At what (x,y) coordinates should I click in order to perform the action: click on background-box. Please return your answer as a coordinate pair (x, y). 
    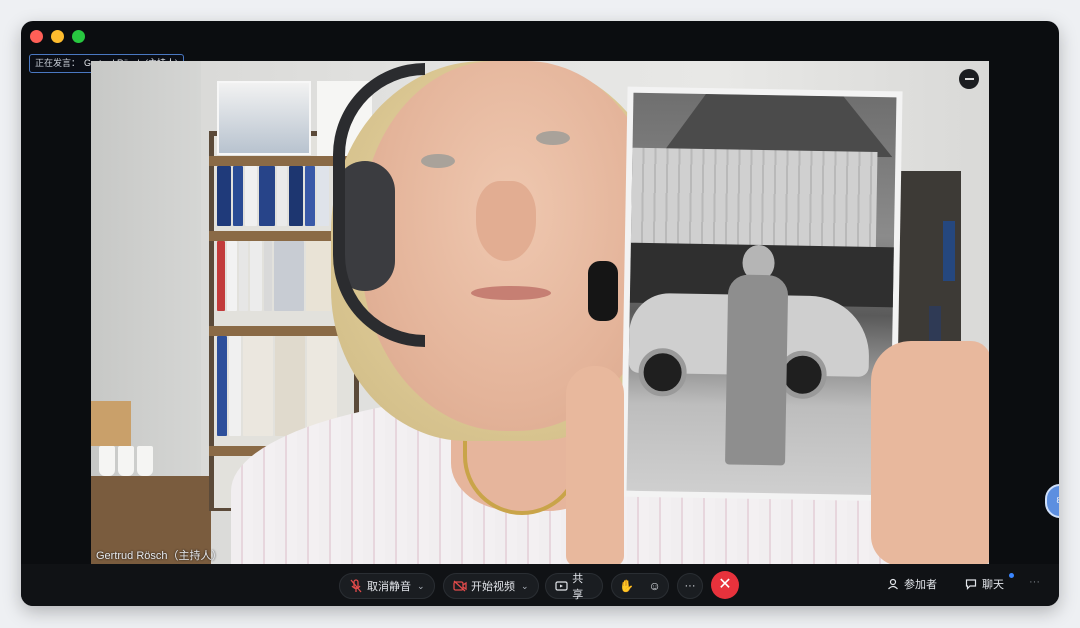
    Looking at the image, I should click on (111, 423).